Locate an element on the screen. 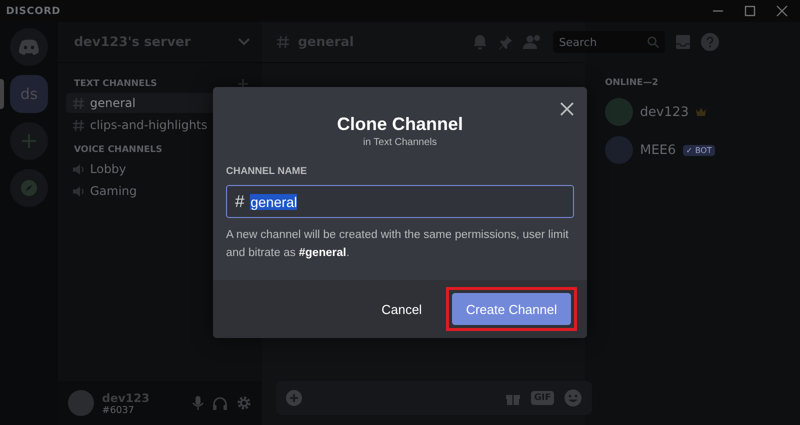 This screenshot has height=425, width=800. headphones-icon is located at coordinates (220, 403).